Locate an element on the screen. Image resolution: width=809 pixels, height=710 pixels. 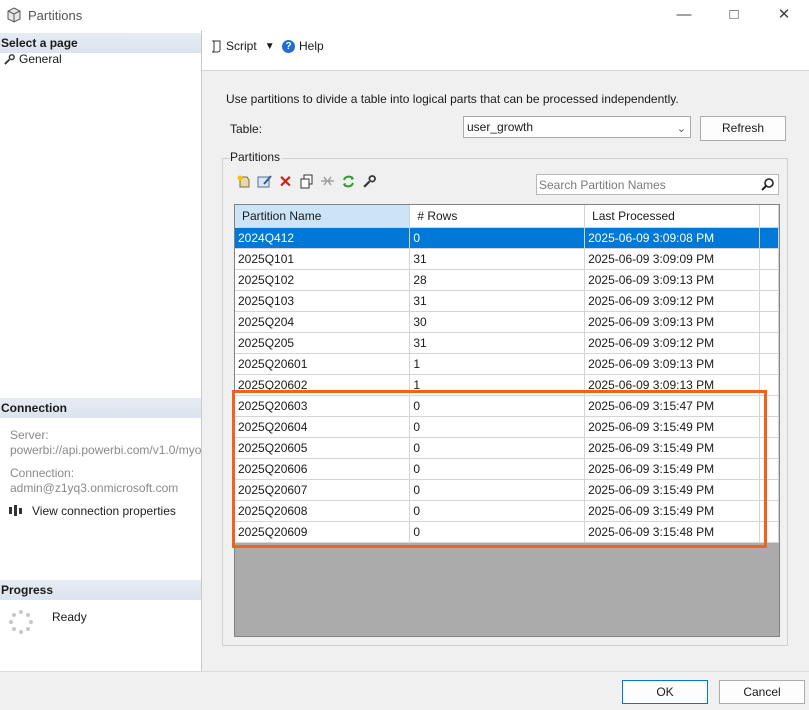
rows-cell: 1 is located at coordinates (497, 385).